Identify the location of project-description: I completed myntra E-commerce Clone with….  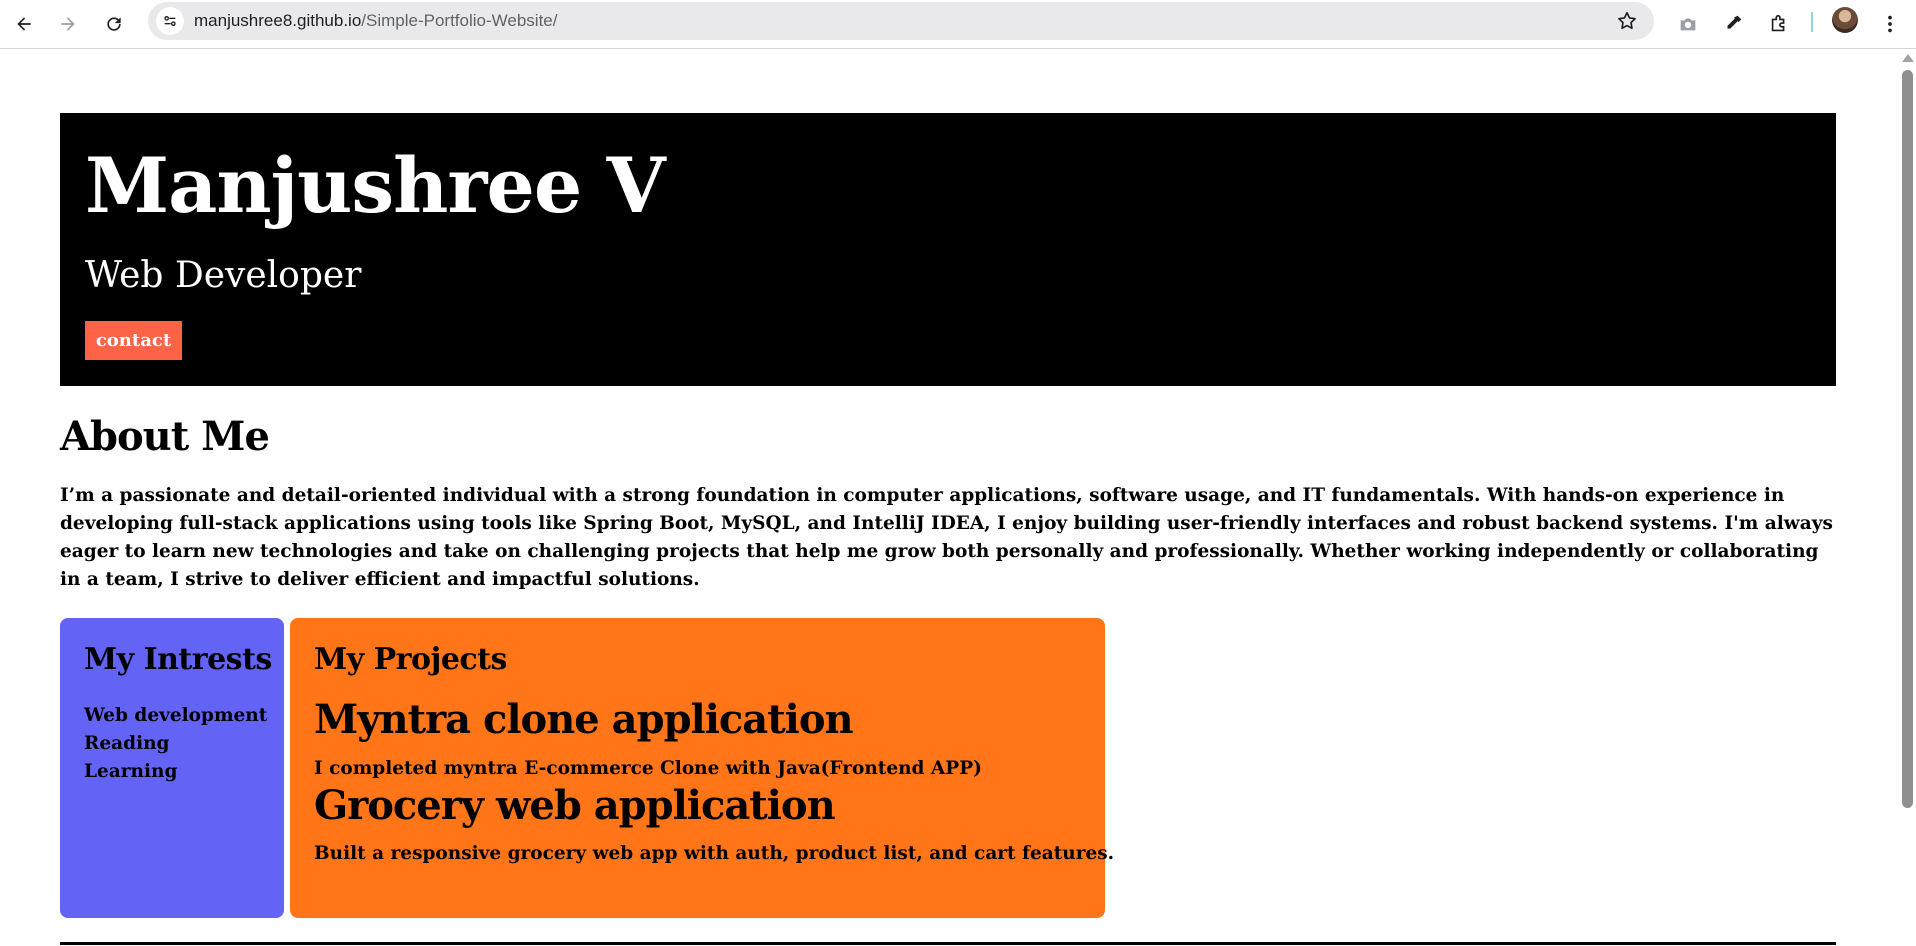
(648, 768).